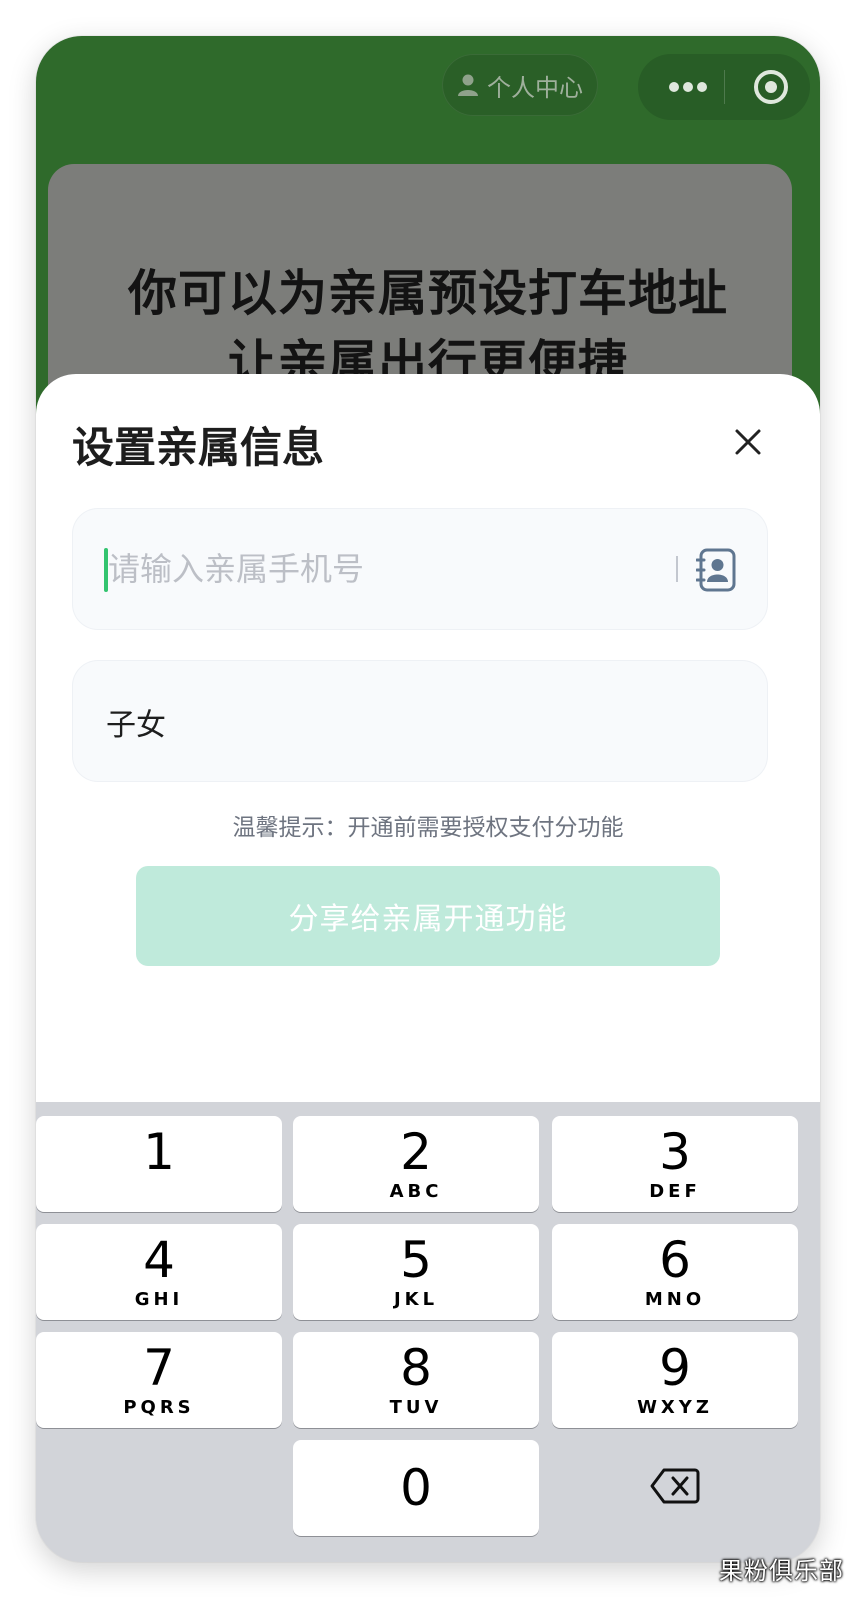  Describe the element at coordinates (159, 1407) in the screenshot. I see `key-letters: PQRS` at that location.